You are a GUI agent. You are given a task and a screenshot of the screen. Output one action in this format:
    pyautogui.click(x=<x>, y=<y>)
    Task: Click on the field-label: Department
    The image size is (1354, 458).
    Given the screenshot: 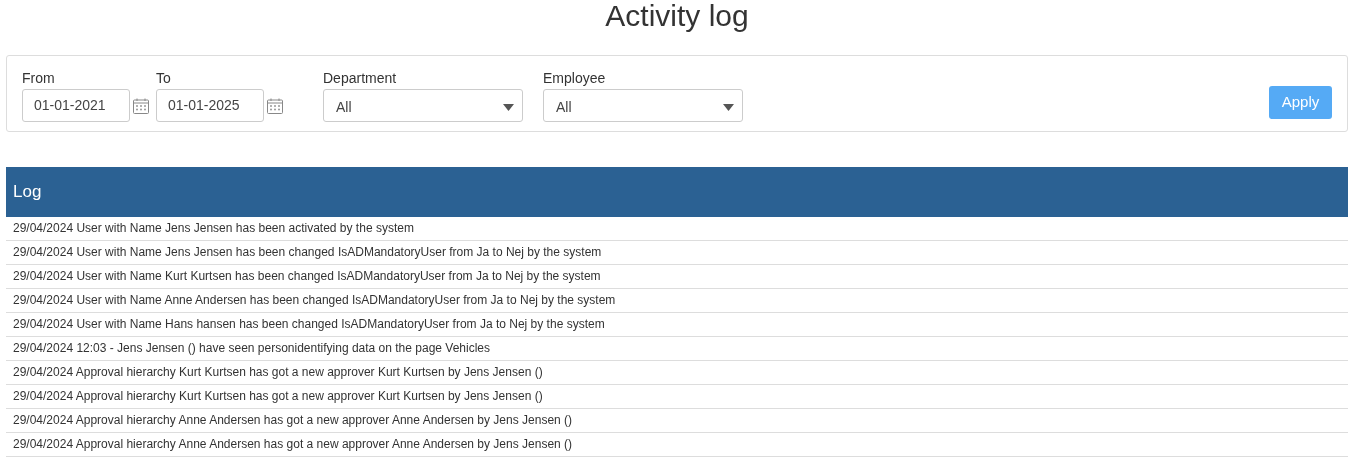 What is the action you would take?
    pyautogui.click(x=360, y=78)
    